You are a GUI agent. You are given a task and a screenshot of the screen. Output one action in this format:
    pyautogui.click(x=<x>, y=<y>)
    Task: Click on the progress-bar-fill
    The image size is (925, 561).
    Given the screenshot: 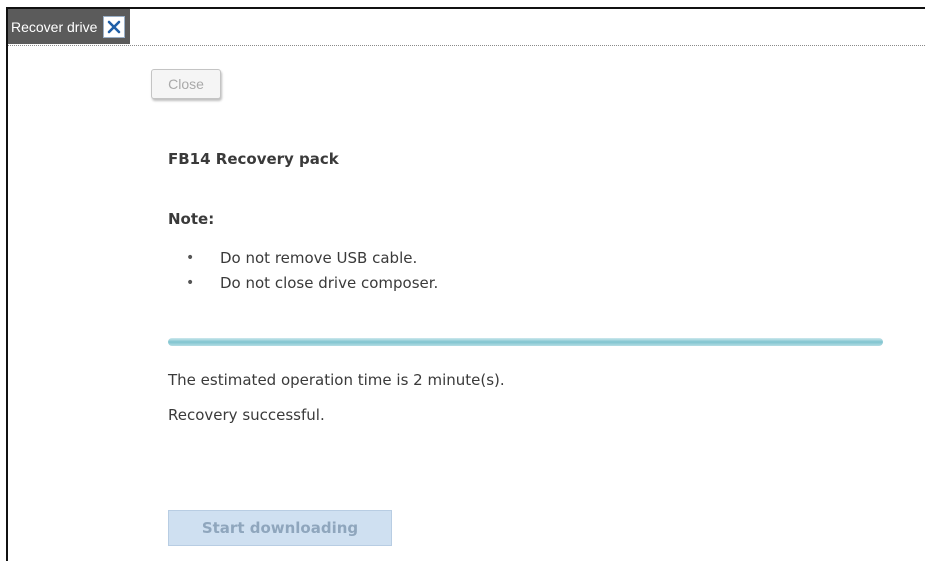 What is the action you would take?
    pyautogui.click(x=525, y=342)
    